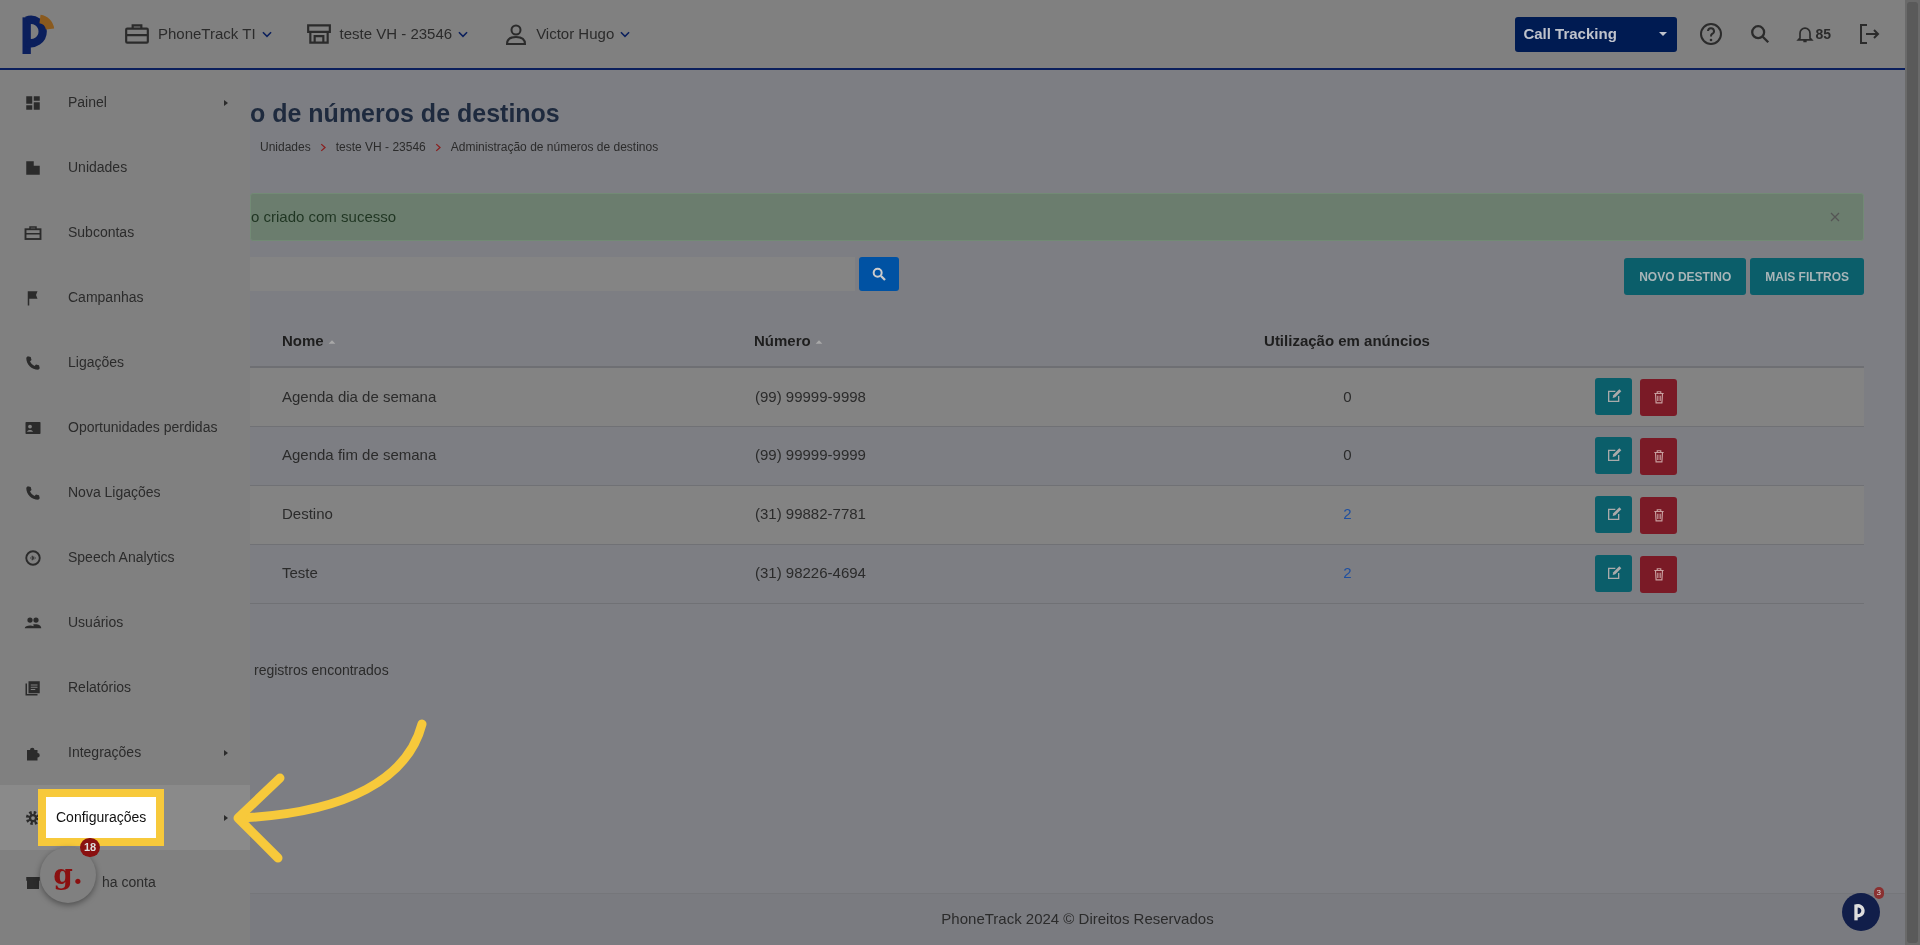  What do you see at coordinates (810, 396) in the screenshot?
I see `table-cell: (99) 99999-9998` at bounding box center [810, 396].